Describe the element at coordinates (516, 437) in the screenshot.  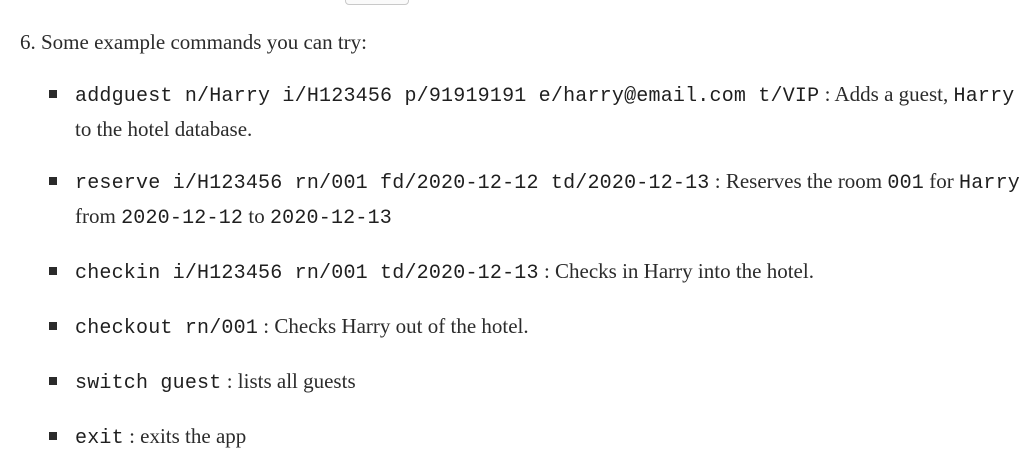
I see `list-item-exit: exit : exits the app` at that location.